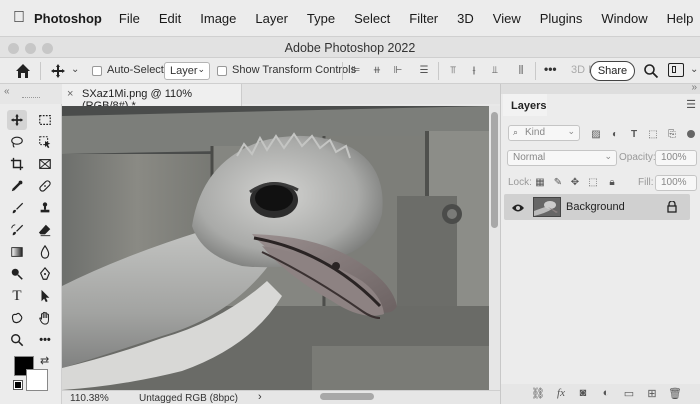 This screenshot has height=404, width=700. Describe the element at coordinates (17, 208) in the screenshot. I see `brush-tool` at that location.